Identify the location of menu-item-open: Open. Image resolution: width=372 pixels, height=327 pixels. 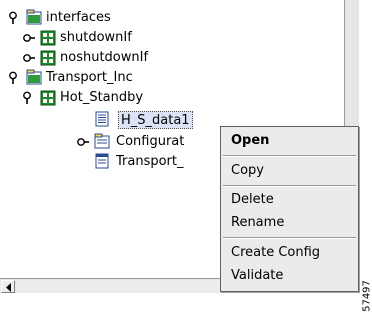
(289, 141).